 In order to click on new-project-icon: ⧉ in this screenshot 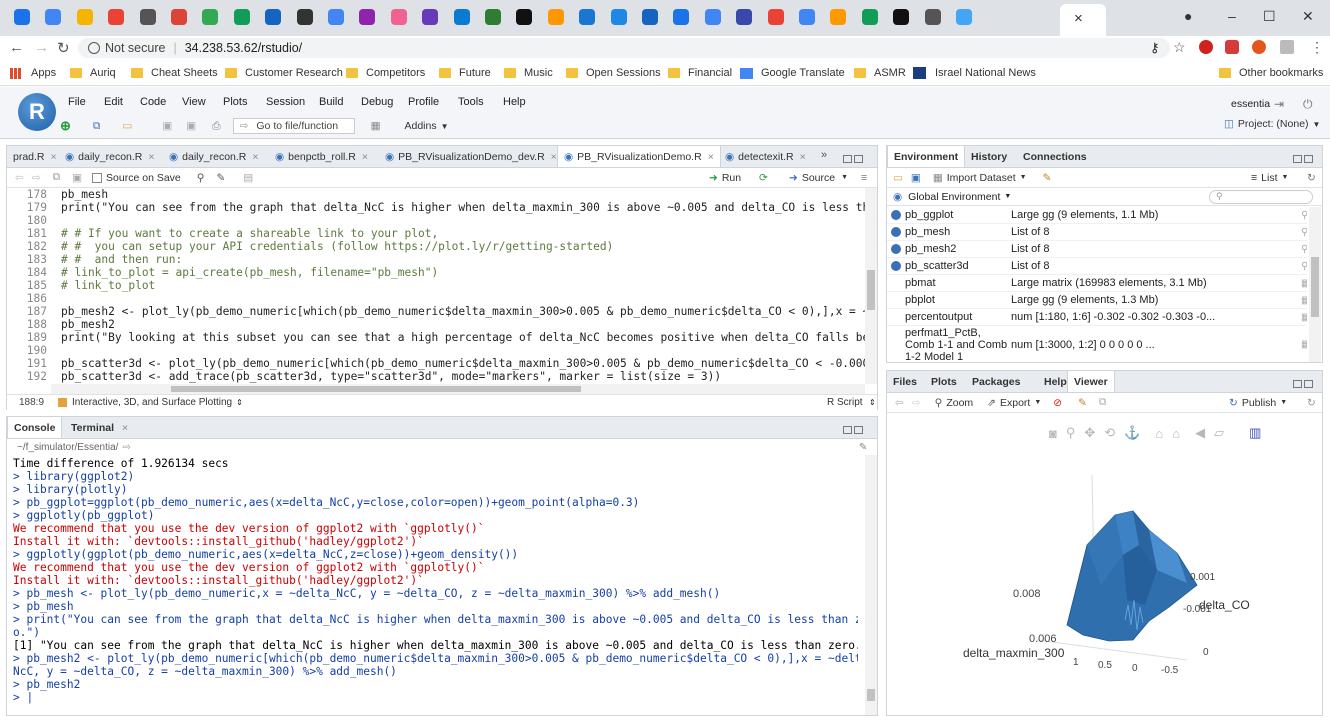, I will do `click(97, 126)`.